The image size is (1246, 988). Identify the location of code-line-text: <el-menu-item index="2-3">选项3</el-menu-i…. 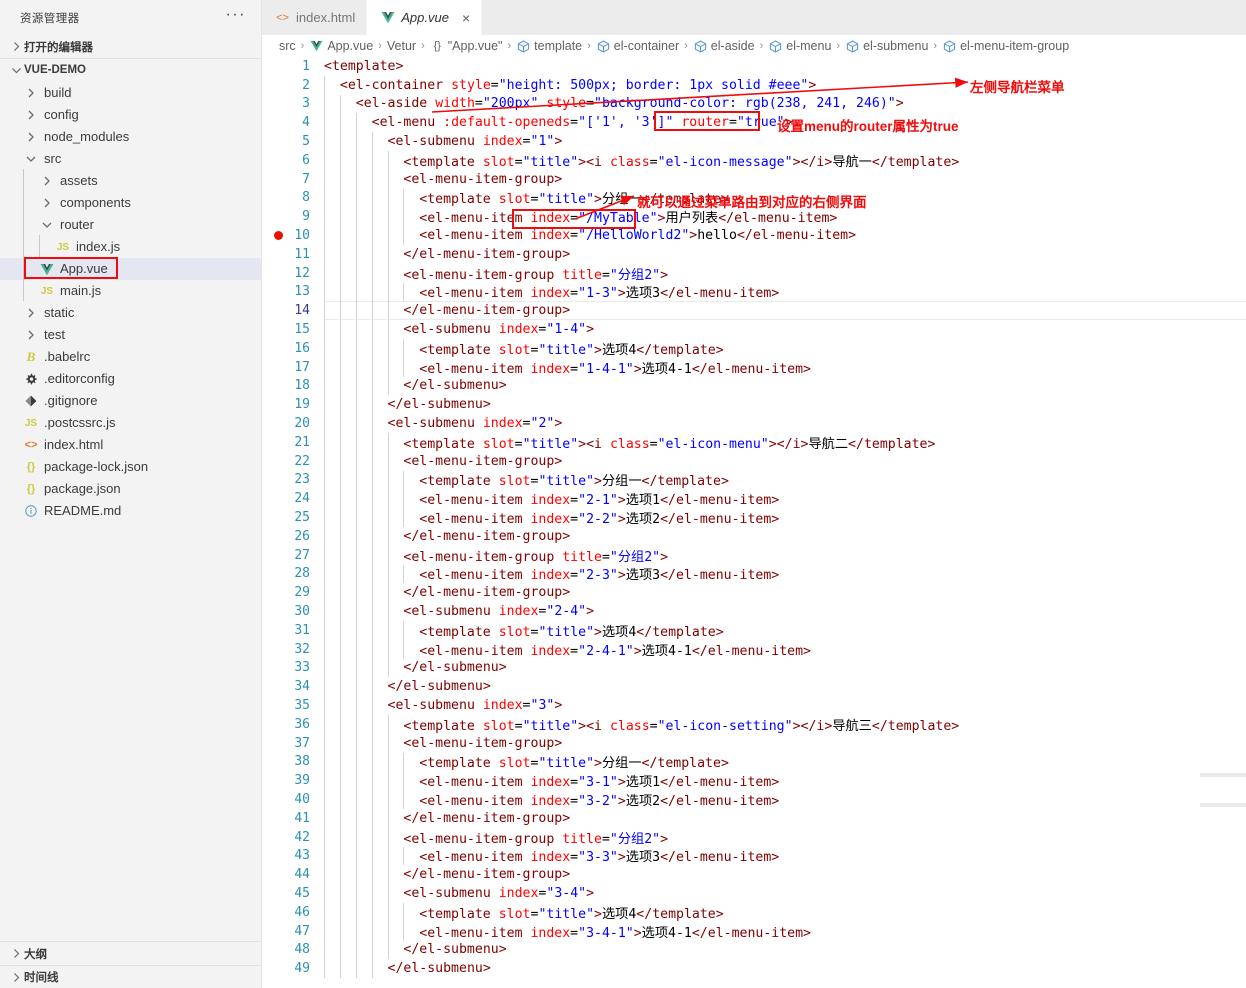
(544, 573).